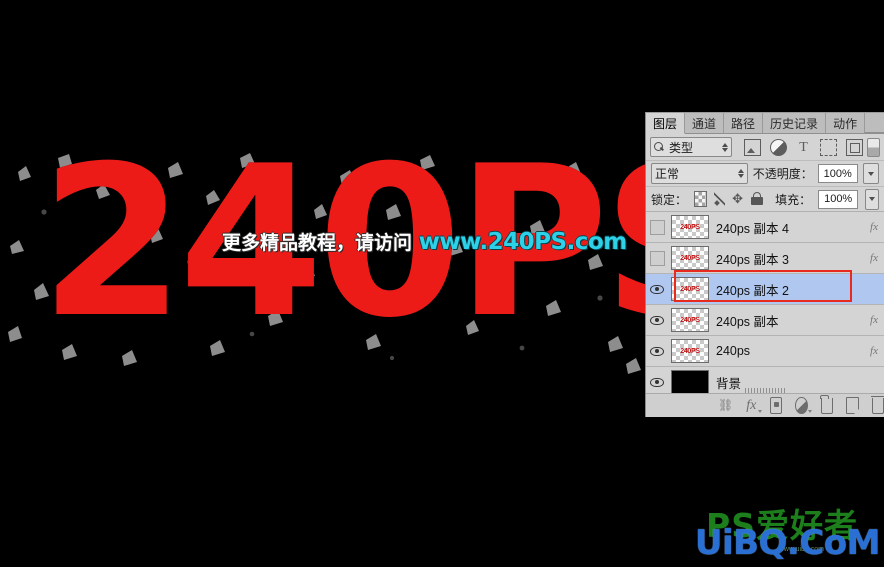 The width and height of the screenshot is (884, 567). Describe the element at coordinates (837, 173) in the screenshot. I see `opacity-input: 100%` at that location.